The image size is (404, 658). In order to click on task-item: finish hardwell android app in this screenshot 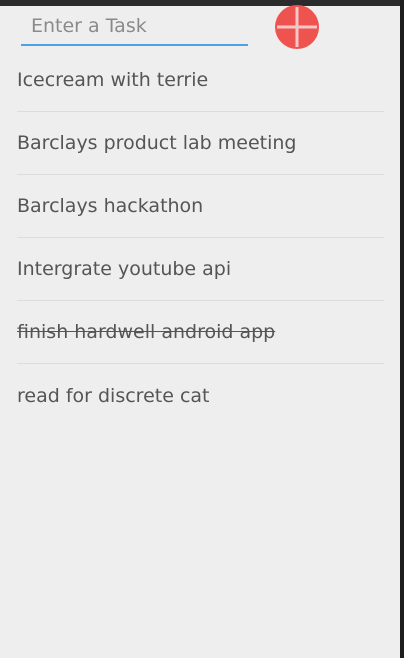, I will do `click(200, 332)`.